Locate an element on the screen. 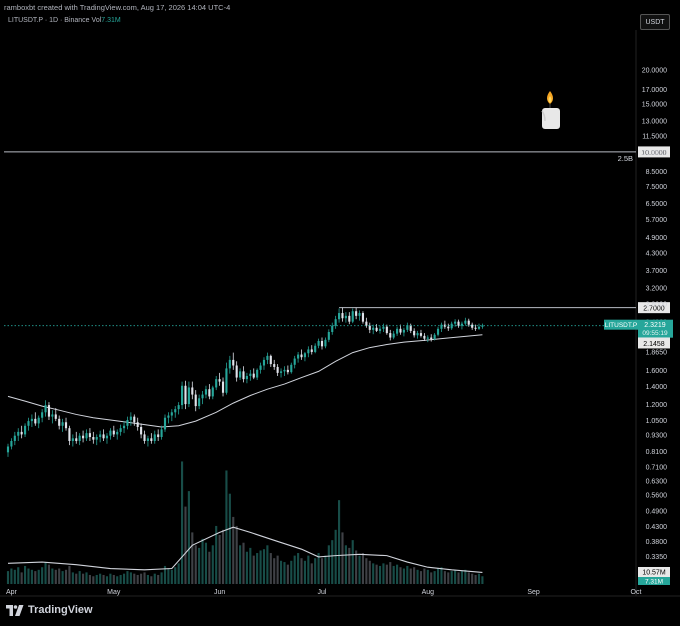 The width and height of the screenshot is (680, 626). price-tick-label: 1.2000 is located at coordinates (657, 405).